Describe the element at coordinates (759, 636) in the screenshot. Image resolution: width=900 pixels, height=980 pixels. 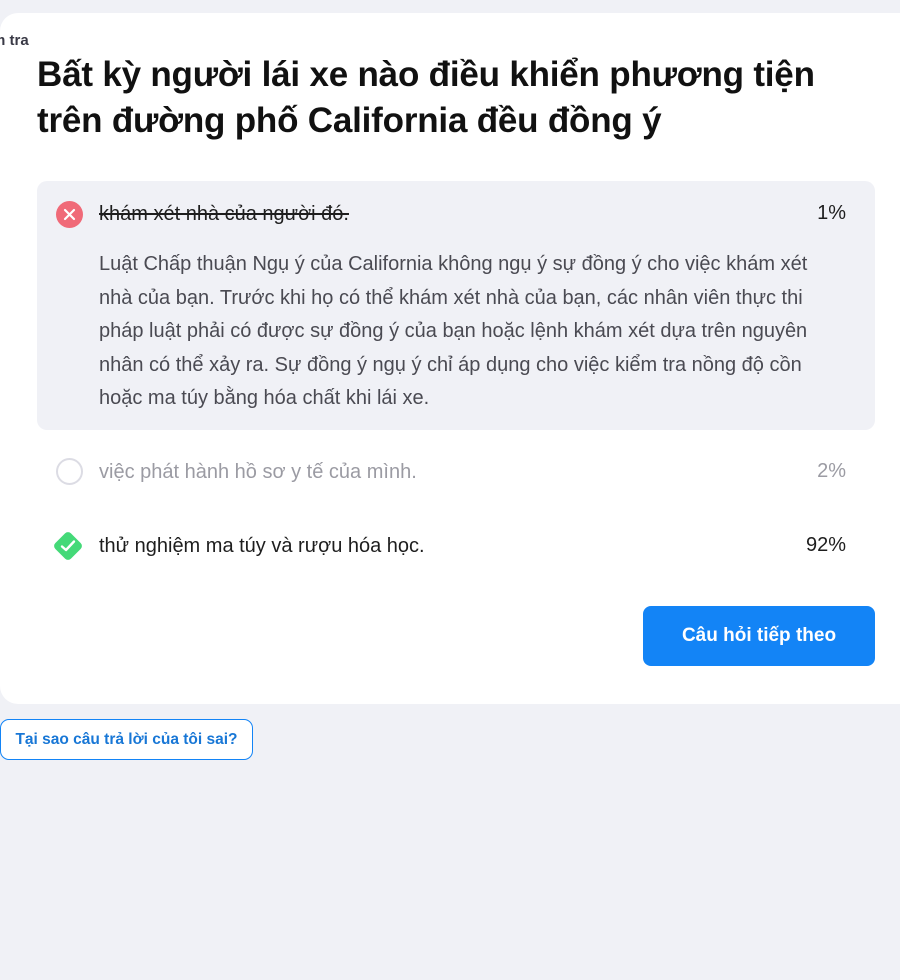
I see `next-question-button: Câu hỏi tiếp theo` at that location.